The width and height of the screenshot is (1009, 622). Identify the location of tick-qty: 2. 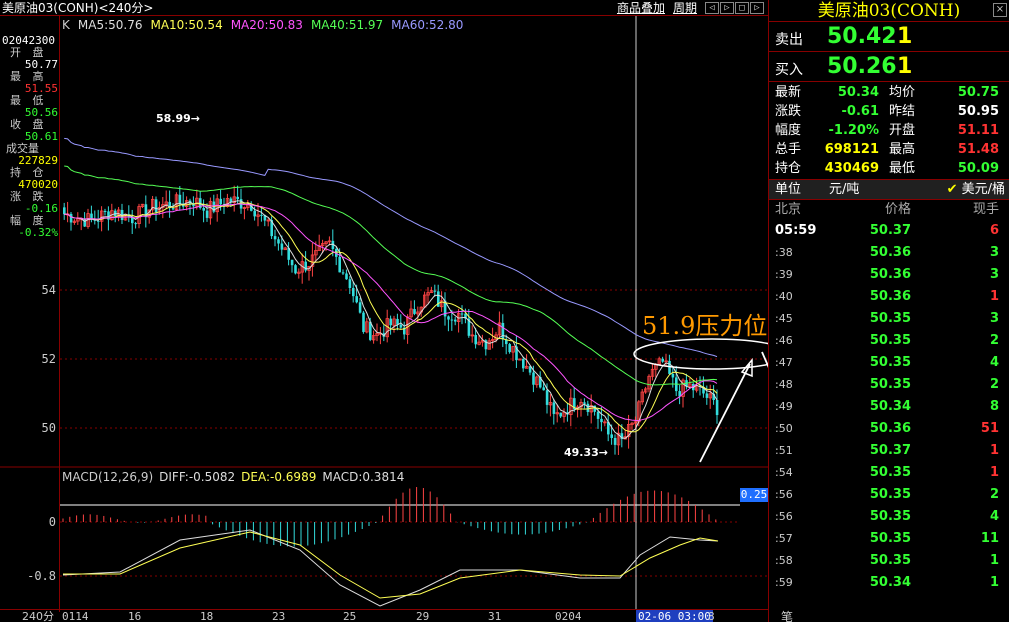
(994, 494).